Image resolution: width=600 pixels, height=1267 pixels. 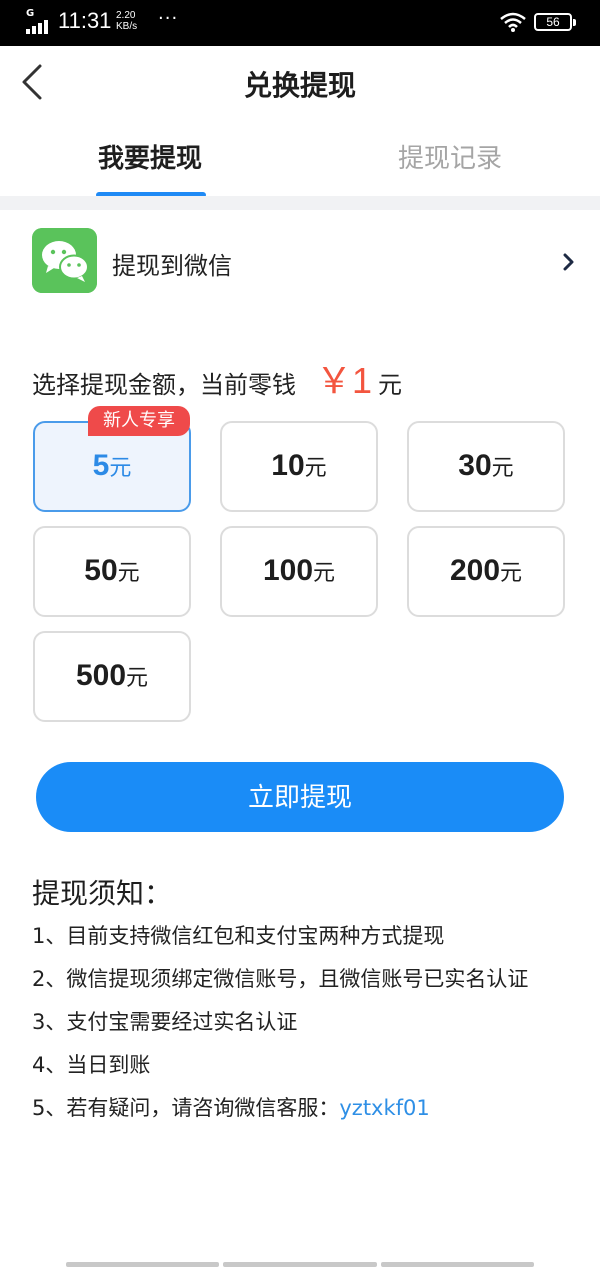 What do you see at coordinates (30, 13) in the screenshot?
I see `network-type: G` at bounding box center [30, 13].